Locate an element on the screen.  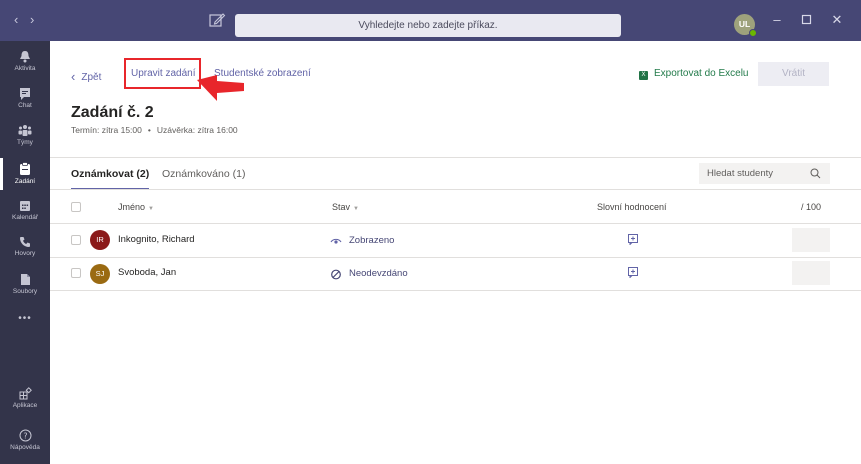
rail-item-help: ? Nápověda is located at coordinates (25, 440).